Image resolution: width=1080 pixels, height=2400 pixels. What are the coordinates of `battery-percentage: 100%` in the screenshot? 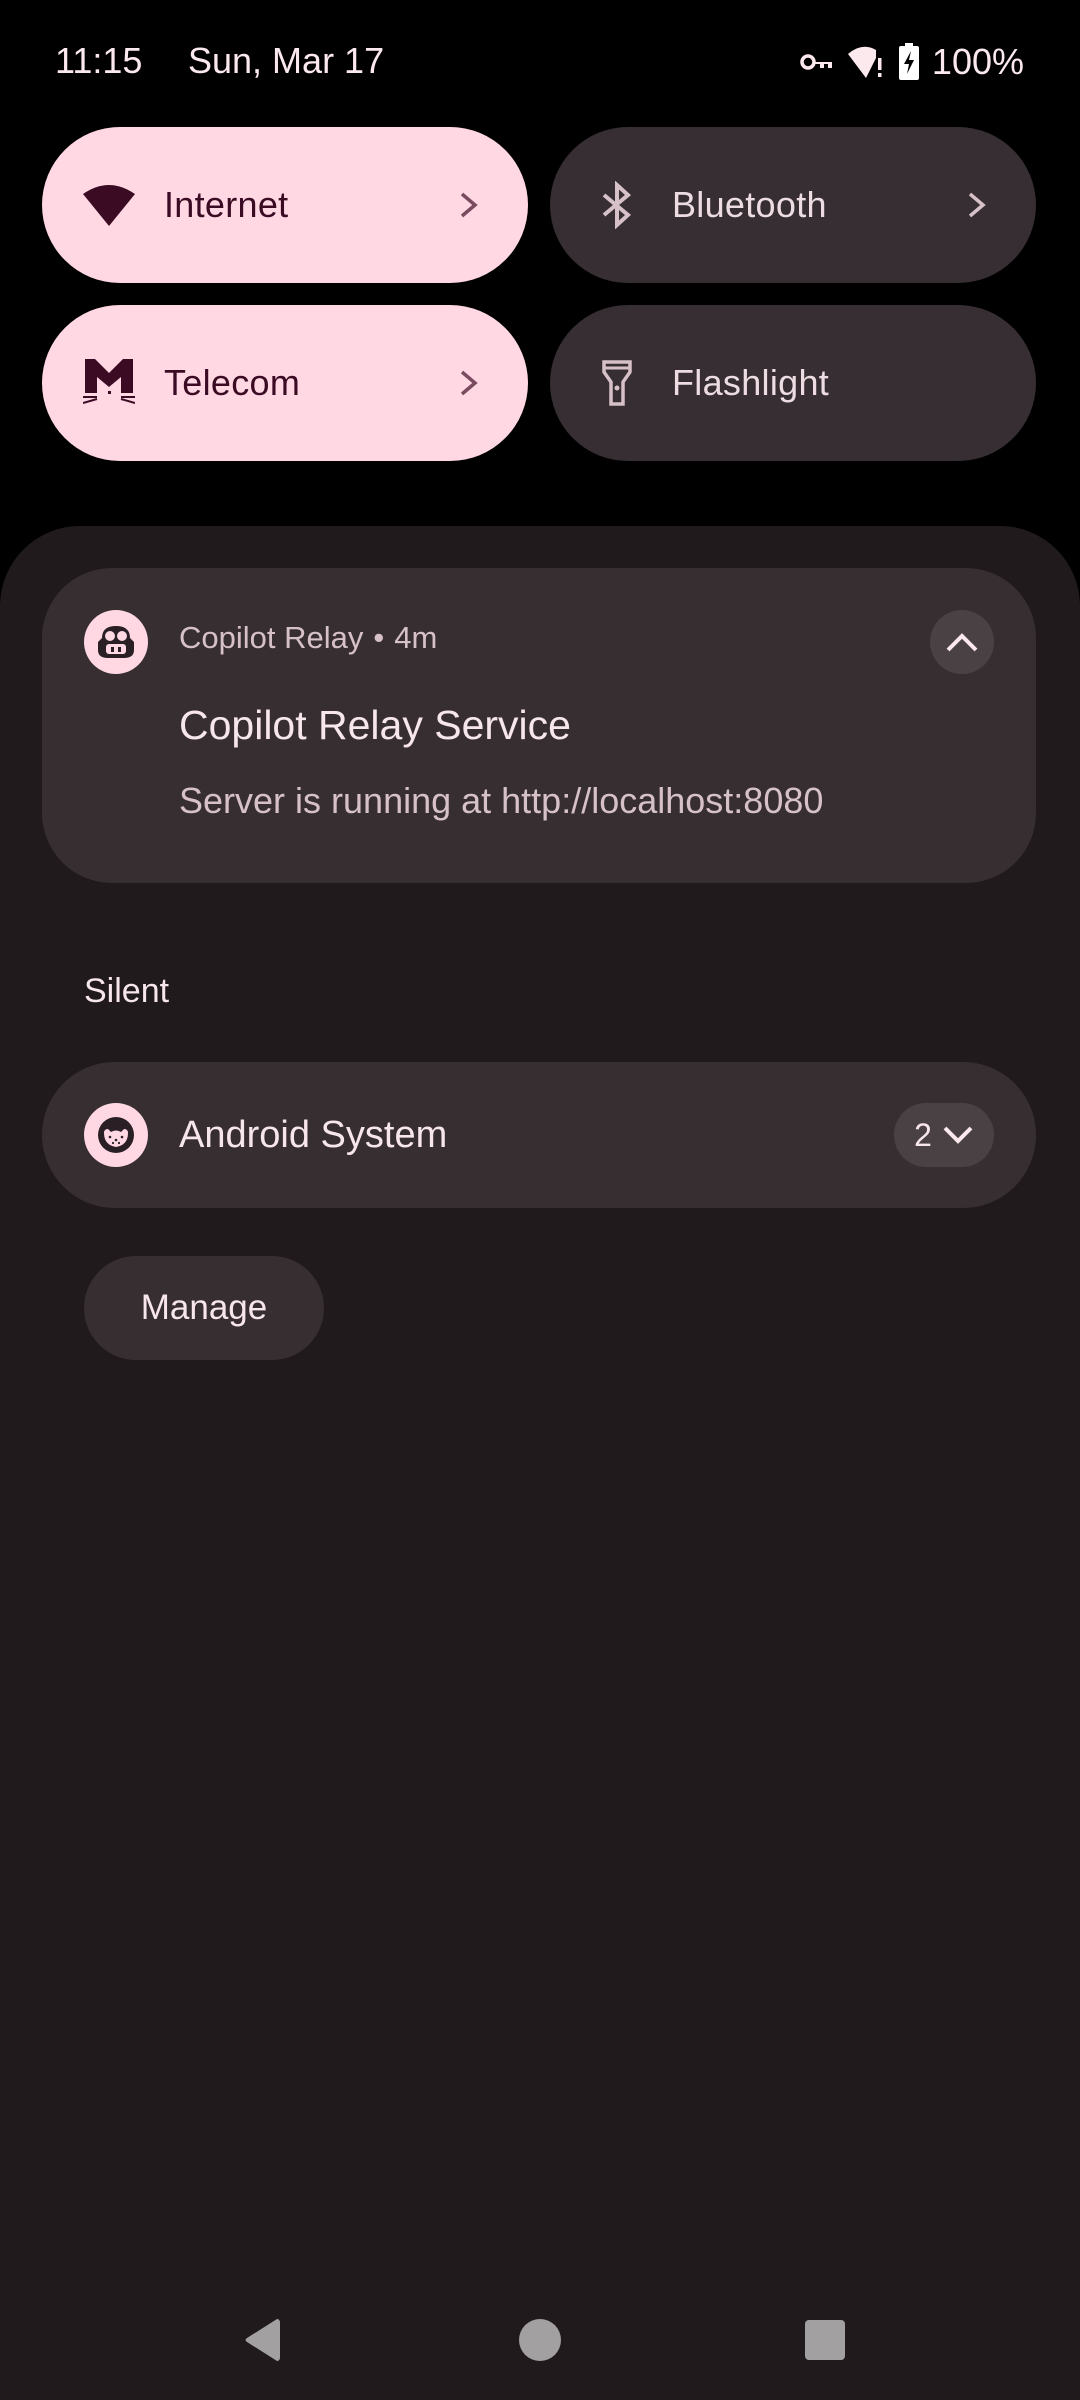 It's located at (977, 61).